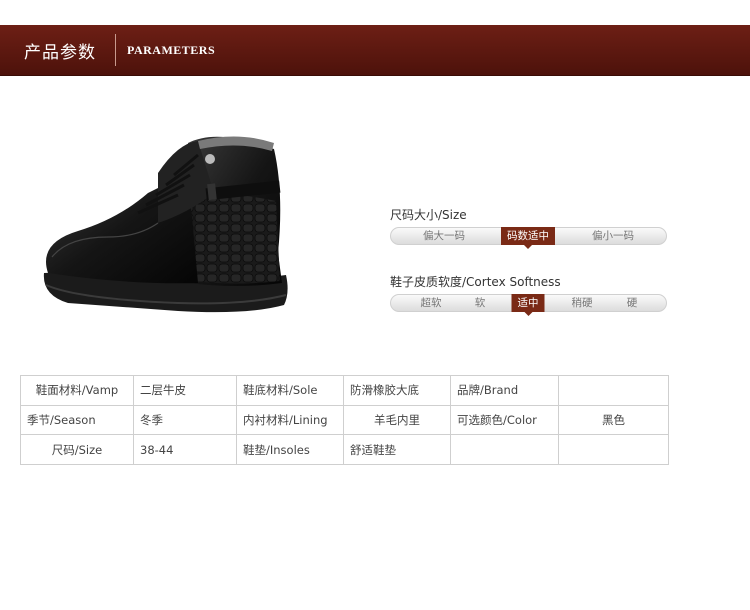  I want to click on size-scale-bar: 偏大一码 码数适中 偏小一码, so click(528, 238).